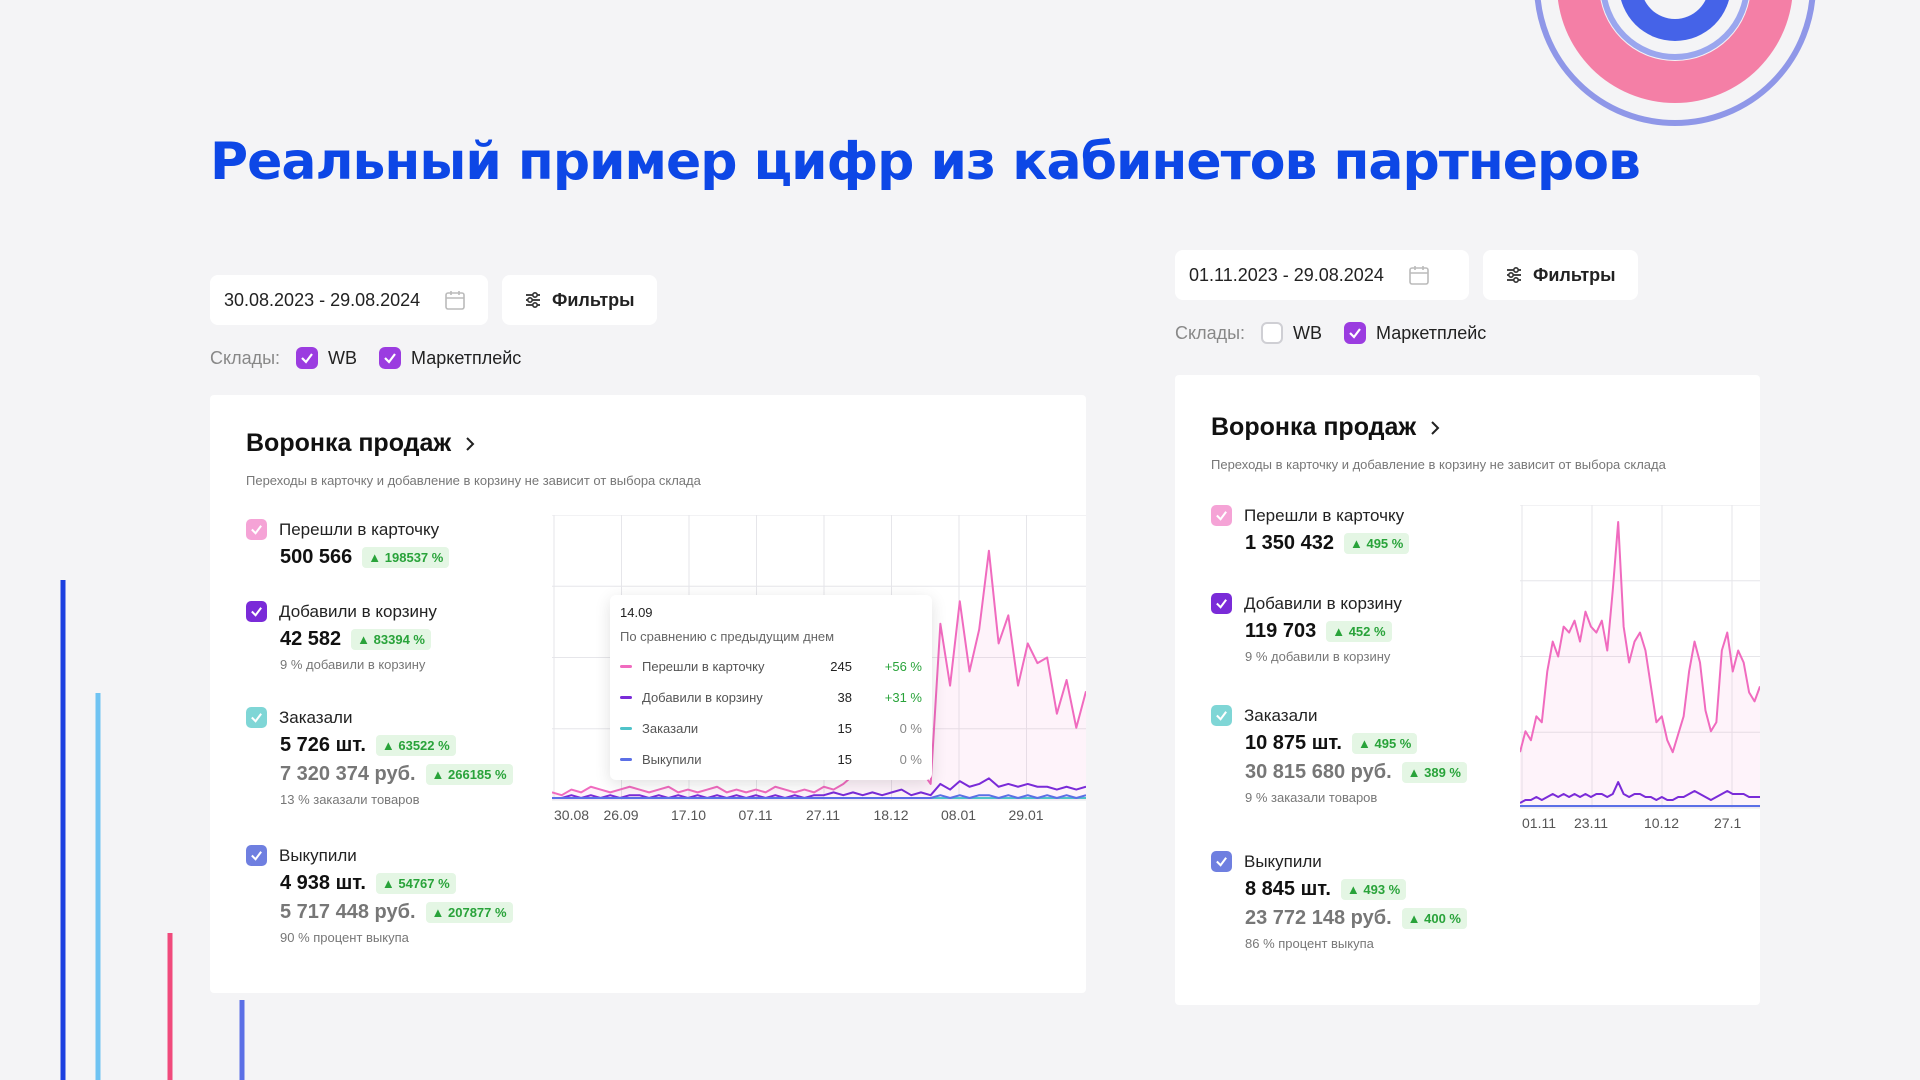 The height and width of the screenshot is (1080, 1920). I want to click on funnel-chart-right: 01.11 23.11 10.12 27.1, so click(1640, 677).